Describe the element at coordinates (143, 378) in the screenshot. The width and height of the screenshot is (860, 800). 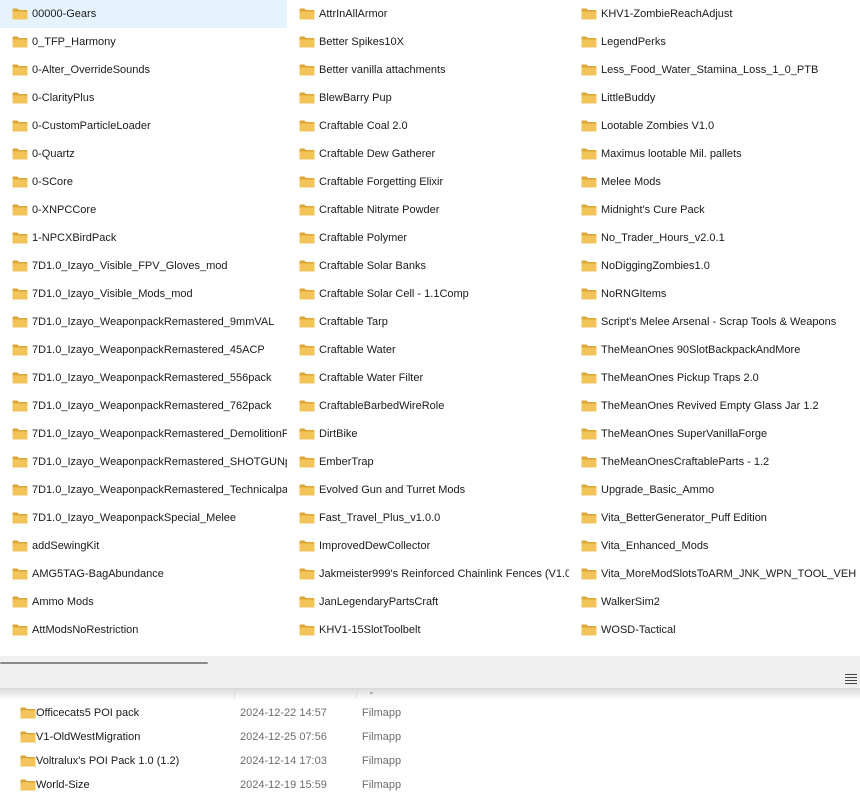
I see `folder-item: 7D1.0_Izayo_WeaponpackRemastered_556pack` at that location.